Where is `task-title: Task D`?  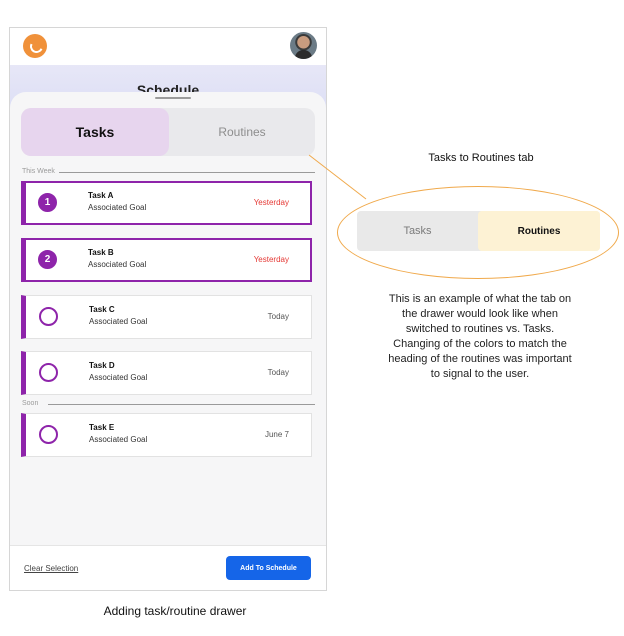 task-title: Task D is located at coordinates (102, 365).